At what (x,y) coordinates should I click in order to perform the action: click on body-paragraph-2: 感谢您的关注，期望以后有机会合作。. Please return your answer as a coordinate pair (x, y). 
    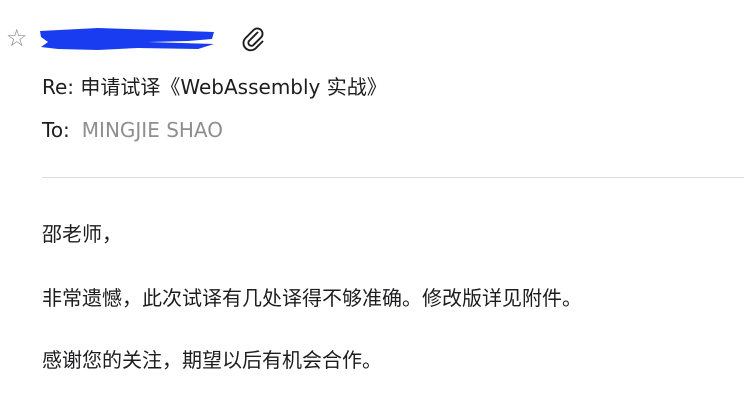
    Looking at the image, I should click on (212, 360).